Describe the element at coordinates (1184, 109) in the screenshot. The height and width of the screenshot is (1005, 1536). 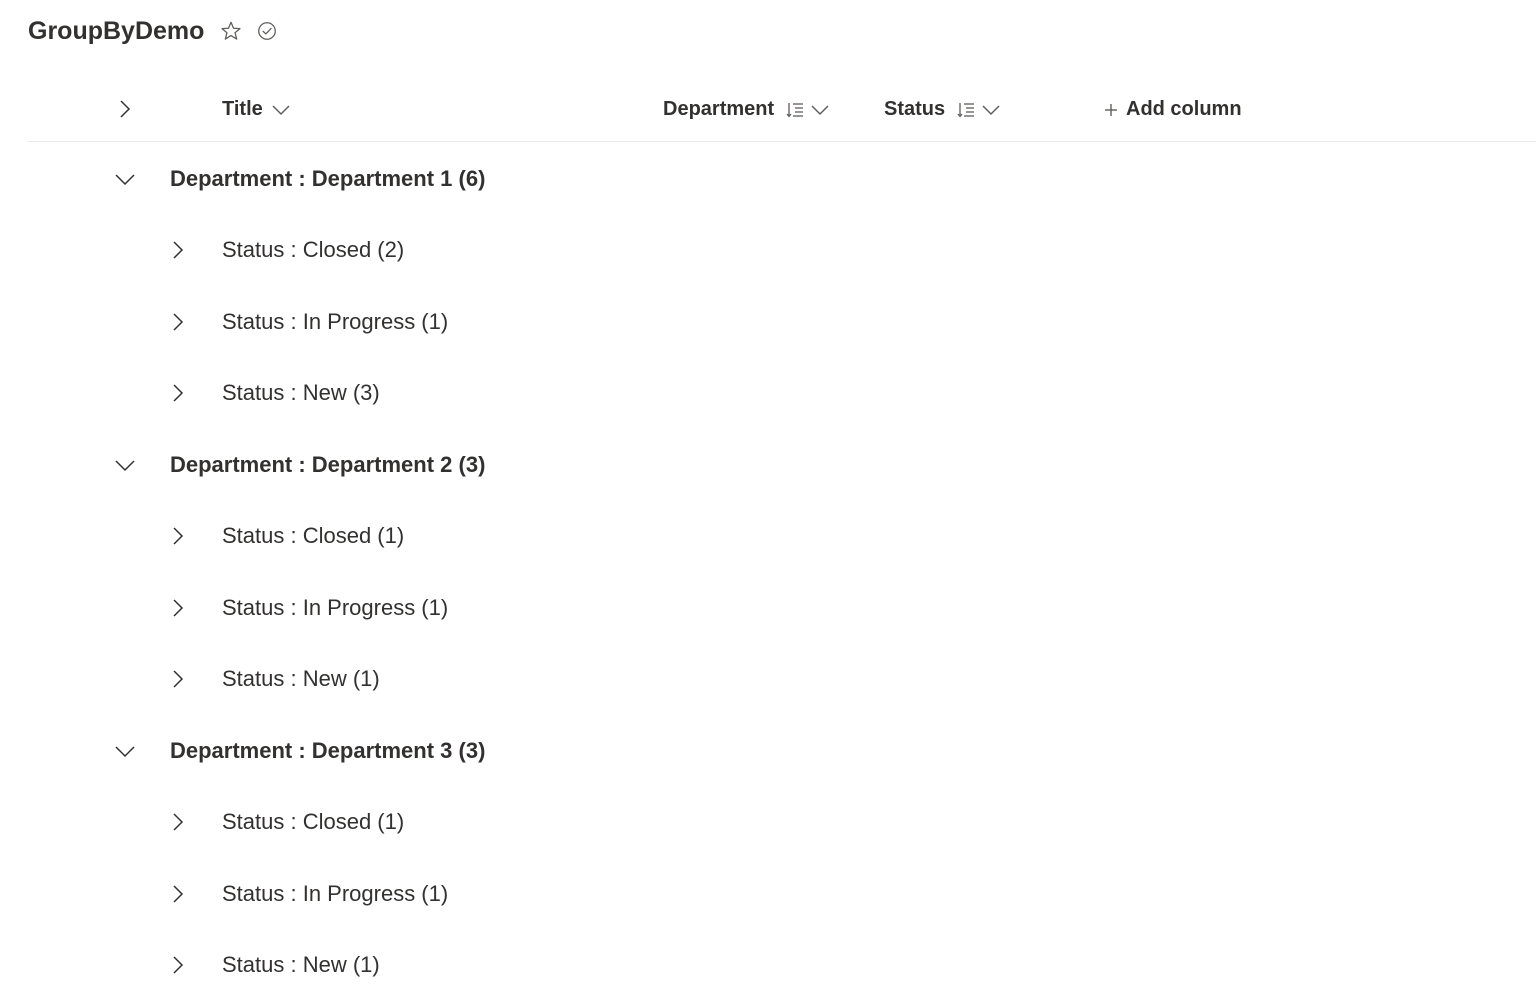
I see `add-column-label: Add column` at that location.